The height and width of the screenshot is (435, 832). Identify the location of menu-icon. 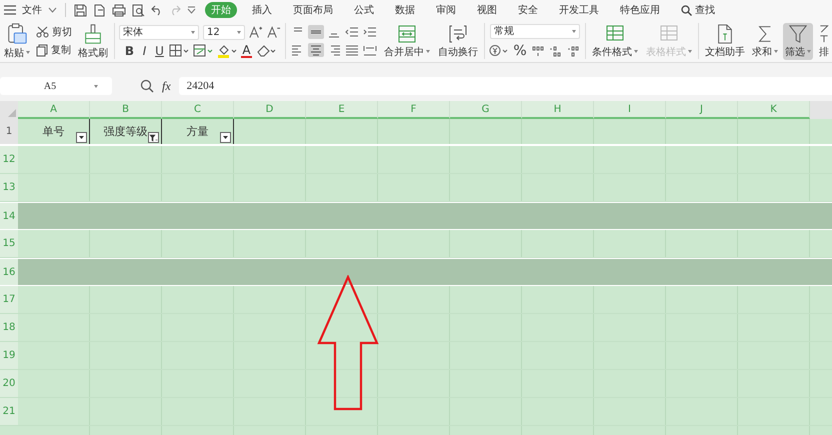
(10, 10).